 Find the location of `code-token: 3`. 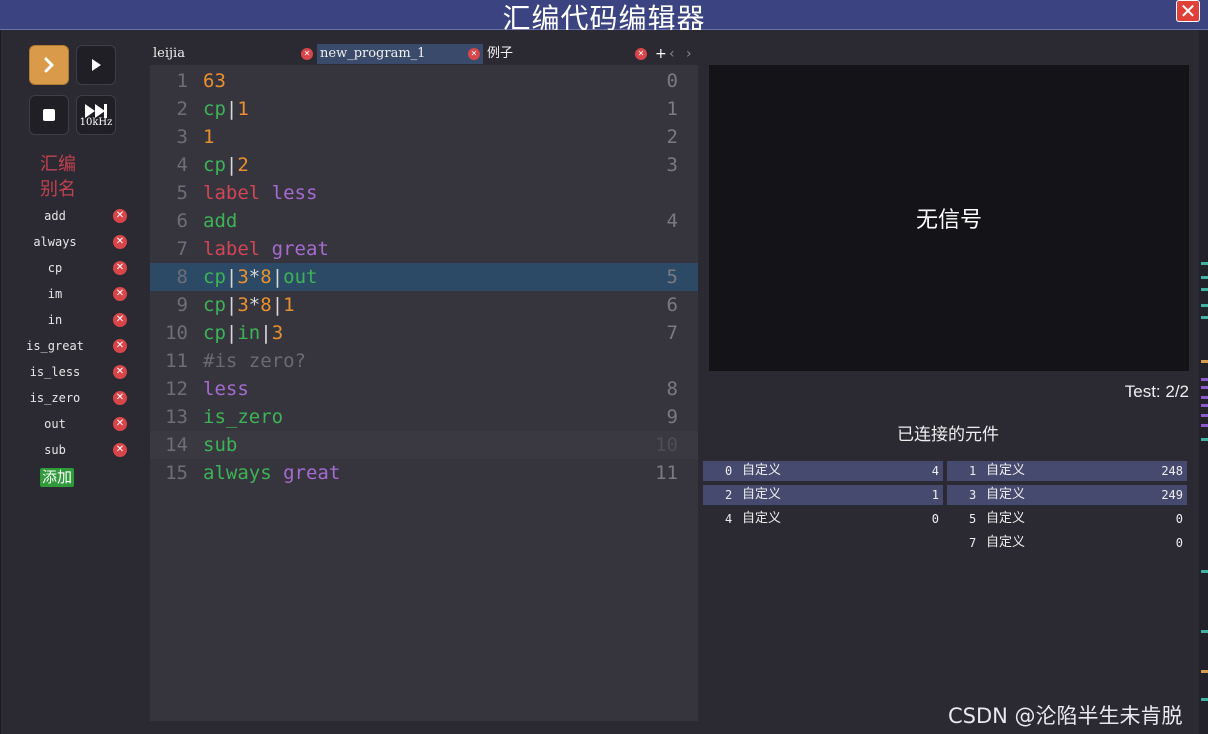

code-token: 3 is located at coordinates (277, 333).